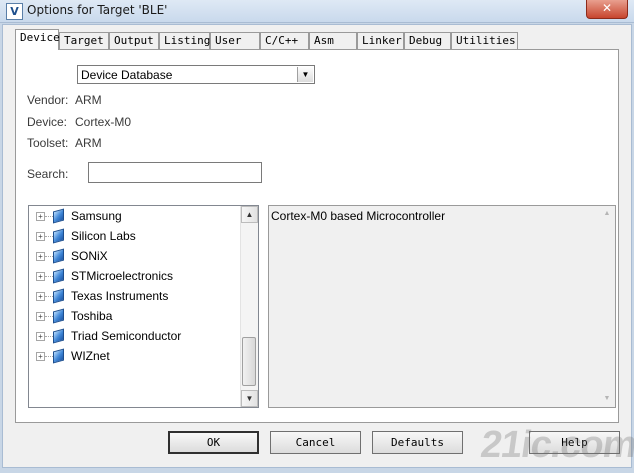 The width and height of the screenshot is (634, 473). Describe the element at coordinates (47, 122) in the screenshot. I see `device-label: Device:` at that location.